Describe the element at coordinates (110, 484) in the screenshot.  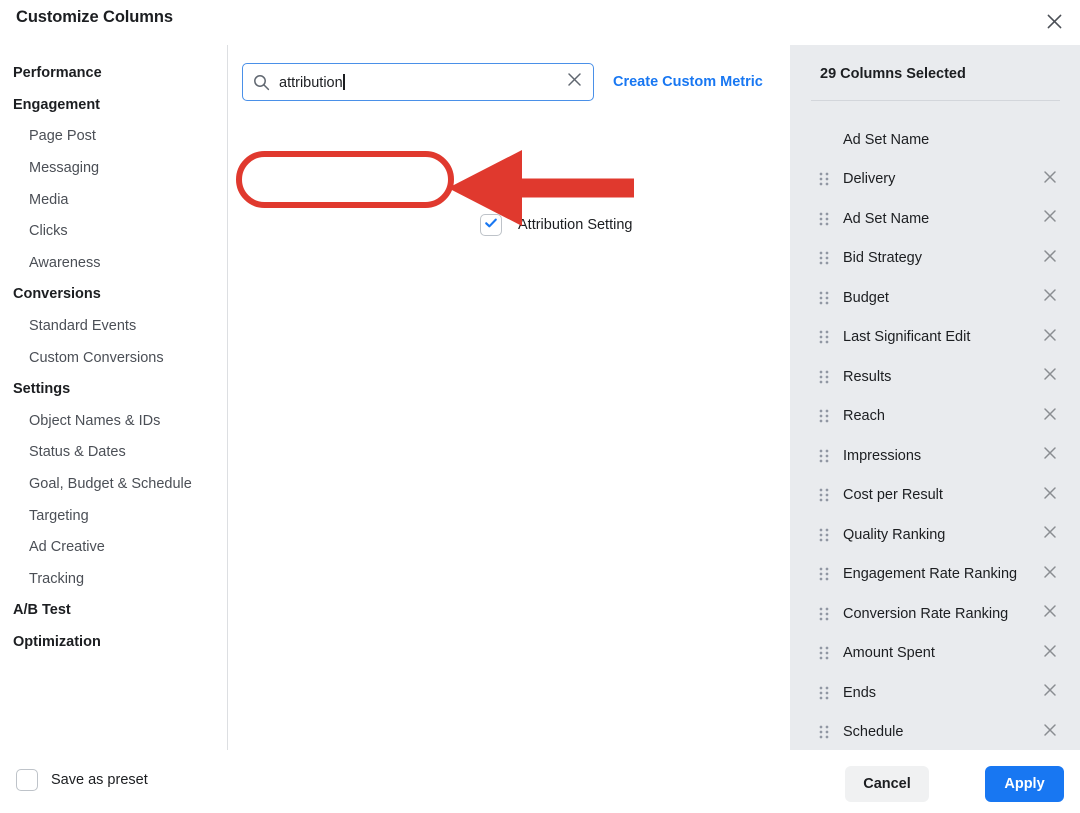
I see `sidebar-item-label: Goal, Budget & Schedule` at that location.